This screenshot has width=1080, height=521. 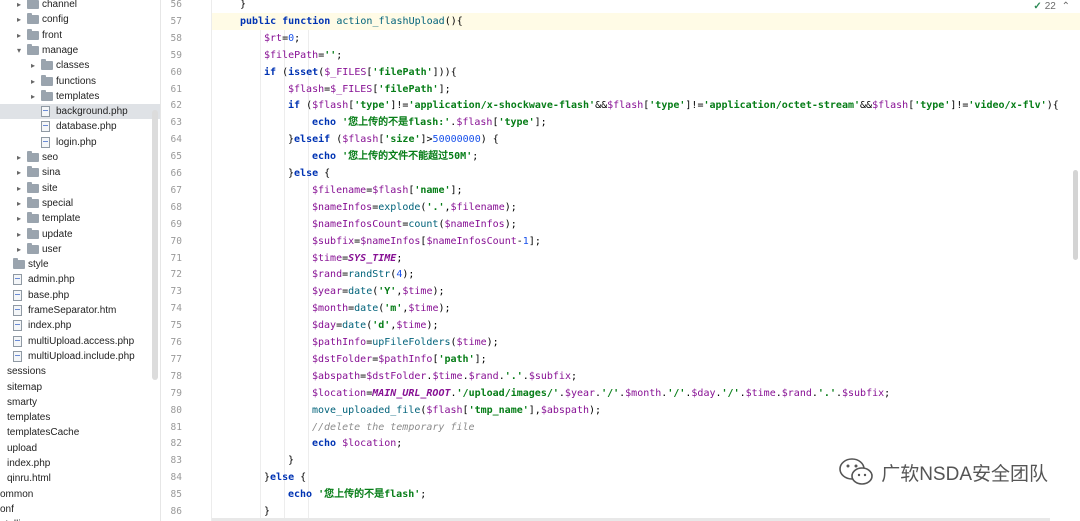 What do you see at coordinates (363, 274) in the screenshot?
I see `code-line: $rand=randStr(4);` at bounding box center [363, 274].